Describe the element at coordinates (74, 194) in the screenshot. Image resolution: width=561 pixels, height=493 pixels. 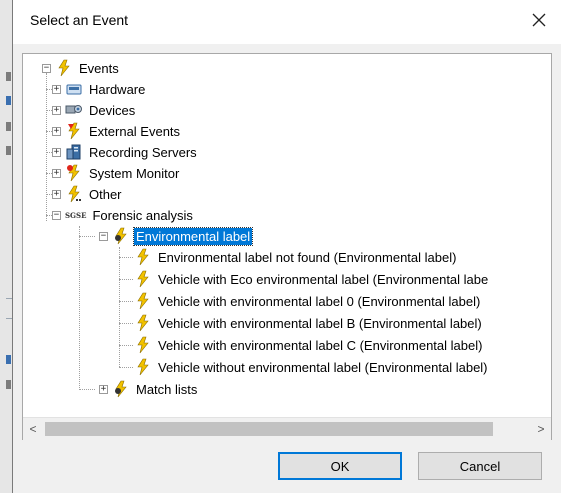
I see `other-event-icon` at that location.